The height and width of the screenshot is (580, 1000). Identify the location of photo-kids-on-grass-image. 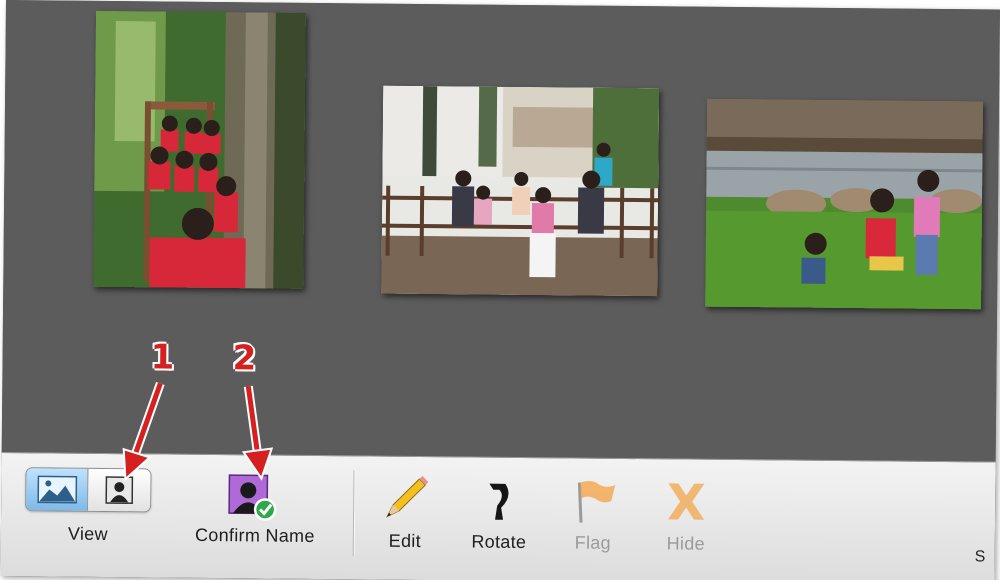
(844, 204).